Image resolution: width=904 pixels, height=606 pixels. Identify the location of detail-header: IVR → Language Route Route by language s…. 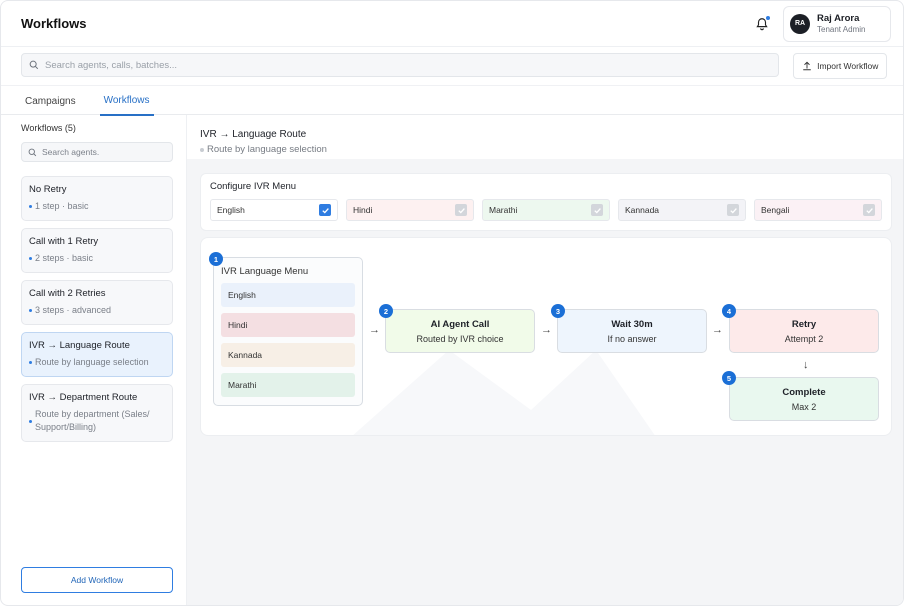
(545, 137).